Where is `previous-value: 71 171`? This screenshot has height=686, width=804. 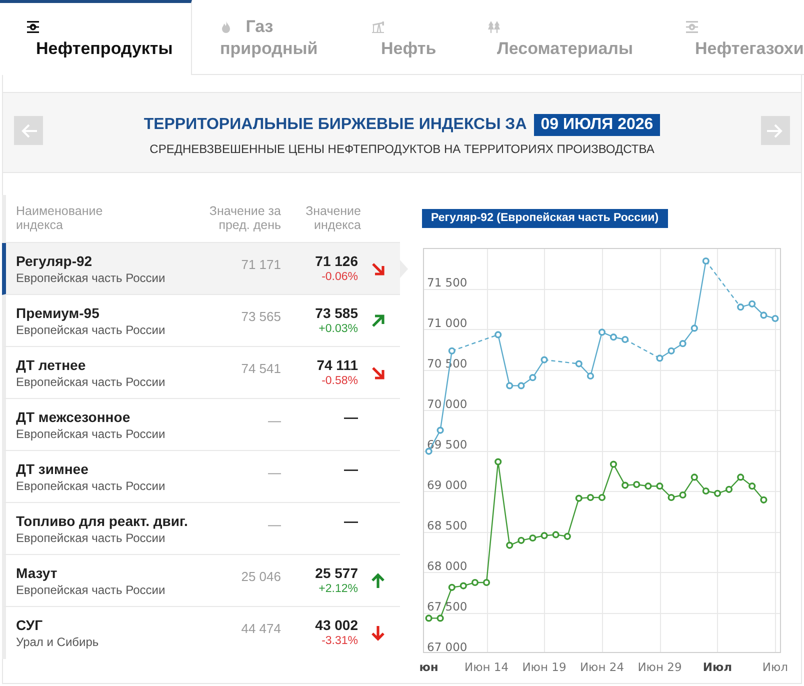
previous-value: 71 171 is located at coordinates (261, 264).